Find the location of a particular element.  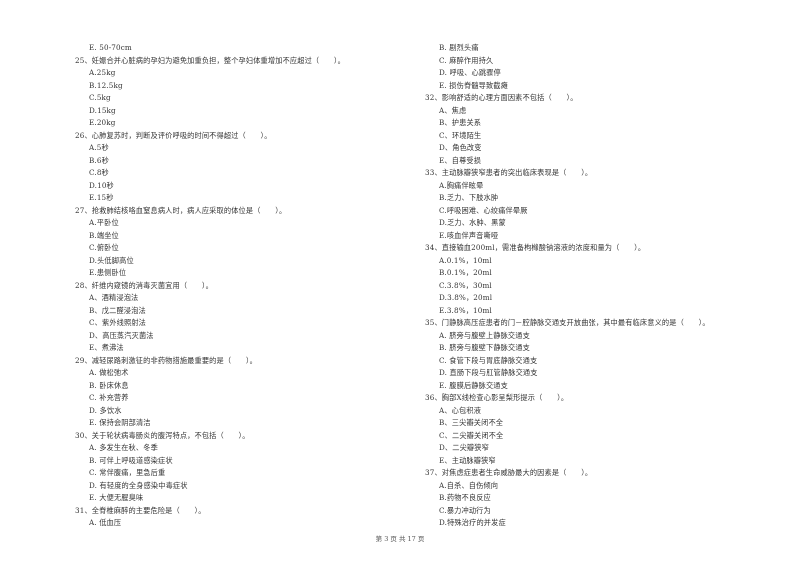

answer-option: D. 呼吸、心跳骤停 is located at coordinates (470, 72).